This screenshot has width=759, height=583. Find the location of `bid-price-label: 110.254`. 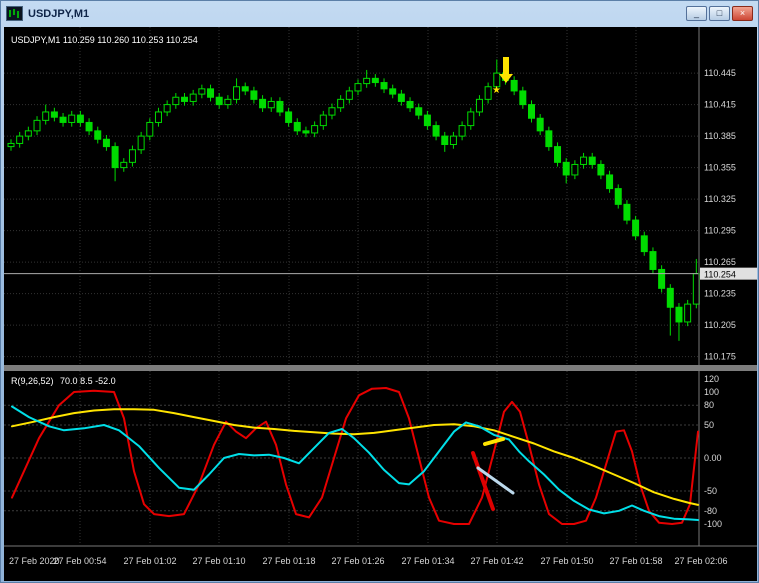

bid-price-label: 110.254 is located at coordinates (720, 275).